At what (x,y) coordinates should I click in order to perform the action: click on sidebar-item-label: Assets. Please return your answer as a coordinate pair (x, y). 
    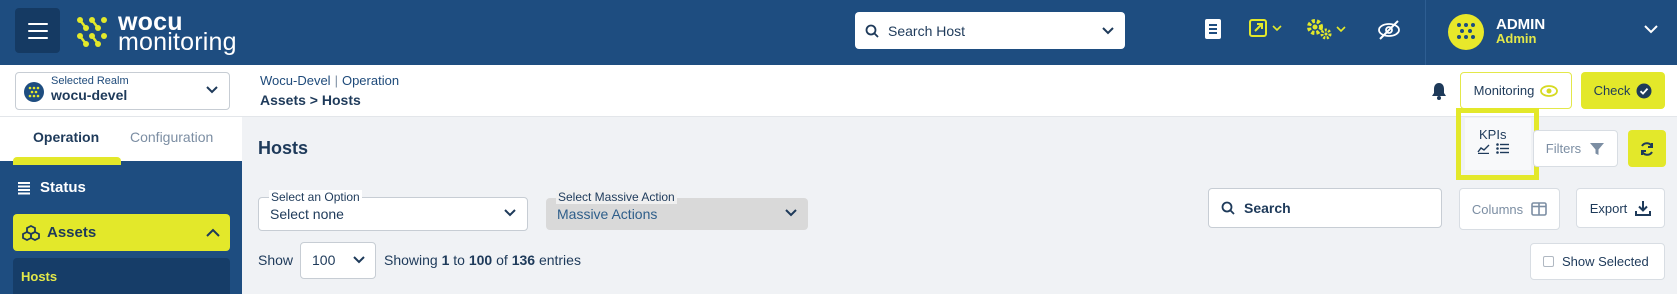
    Looking at the image, I should click on (72, 232).